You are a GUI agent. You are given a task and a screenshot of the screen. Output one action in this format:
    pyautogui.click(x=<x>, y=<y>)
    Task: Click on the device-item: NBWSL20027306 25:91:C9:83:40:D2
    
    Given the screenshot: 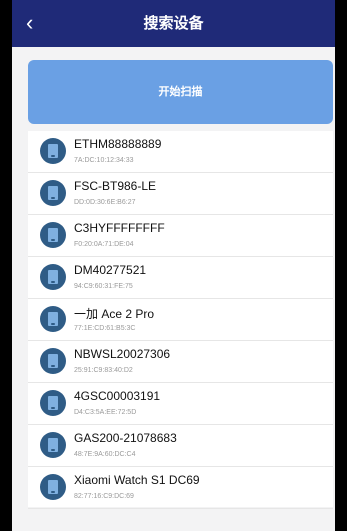 What is the action you would take?
    pyautogui.click(x=180, y=362)
    